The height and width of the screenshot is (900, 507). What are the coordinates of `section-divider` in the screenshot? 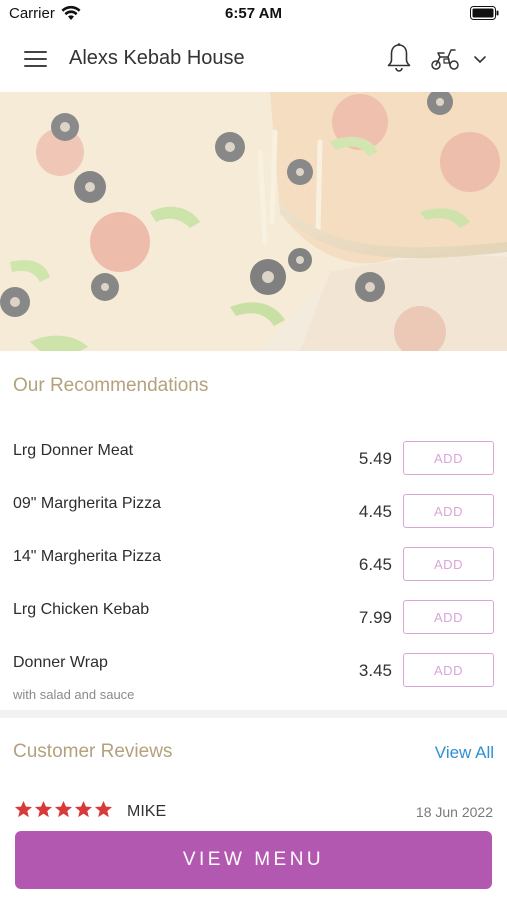 It's located at (253, 714).